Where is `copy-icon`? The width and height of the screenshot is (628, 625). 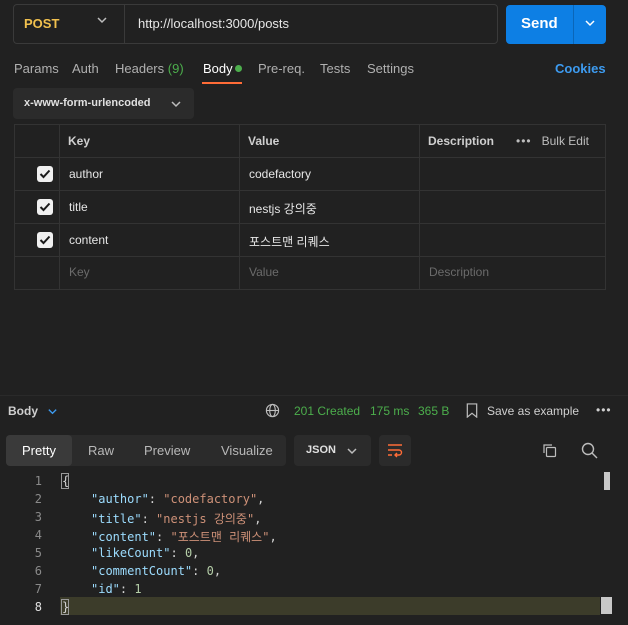 copy-icon is located at coordinates (549, 450).